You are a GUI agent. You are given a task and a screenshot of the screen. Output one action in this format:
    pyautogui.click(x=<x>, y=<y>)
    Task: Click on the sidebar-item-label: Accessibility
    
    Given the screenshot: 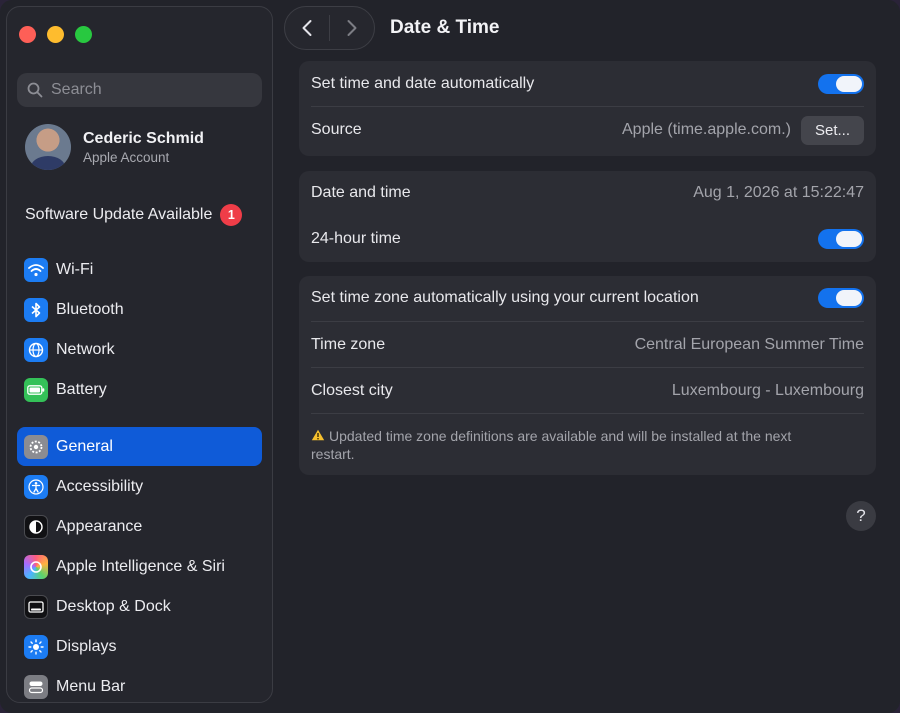 What is the action you would take?
    pyautogui.click(x=100, y=486)
    